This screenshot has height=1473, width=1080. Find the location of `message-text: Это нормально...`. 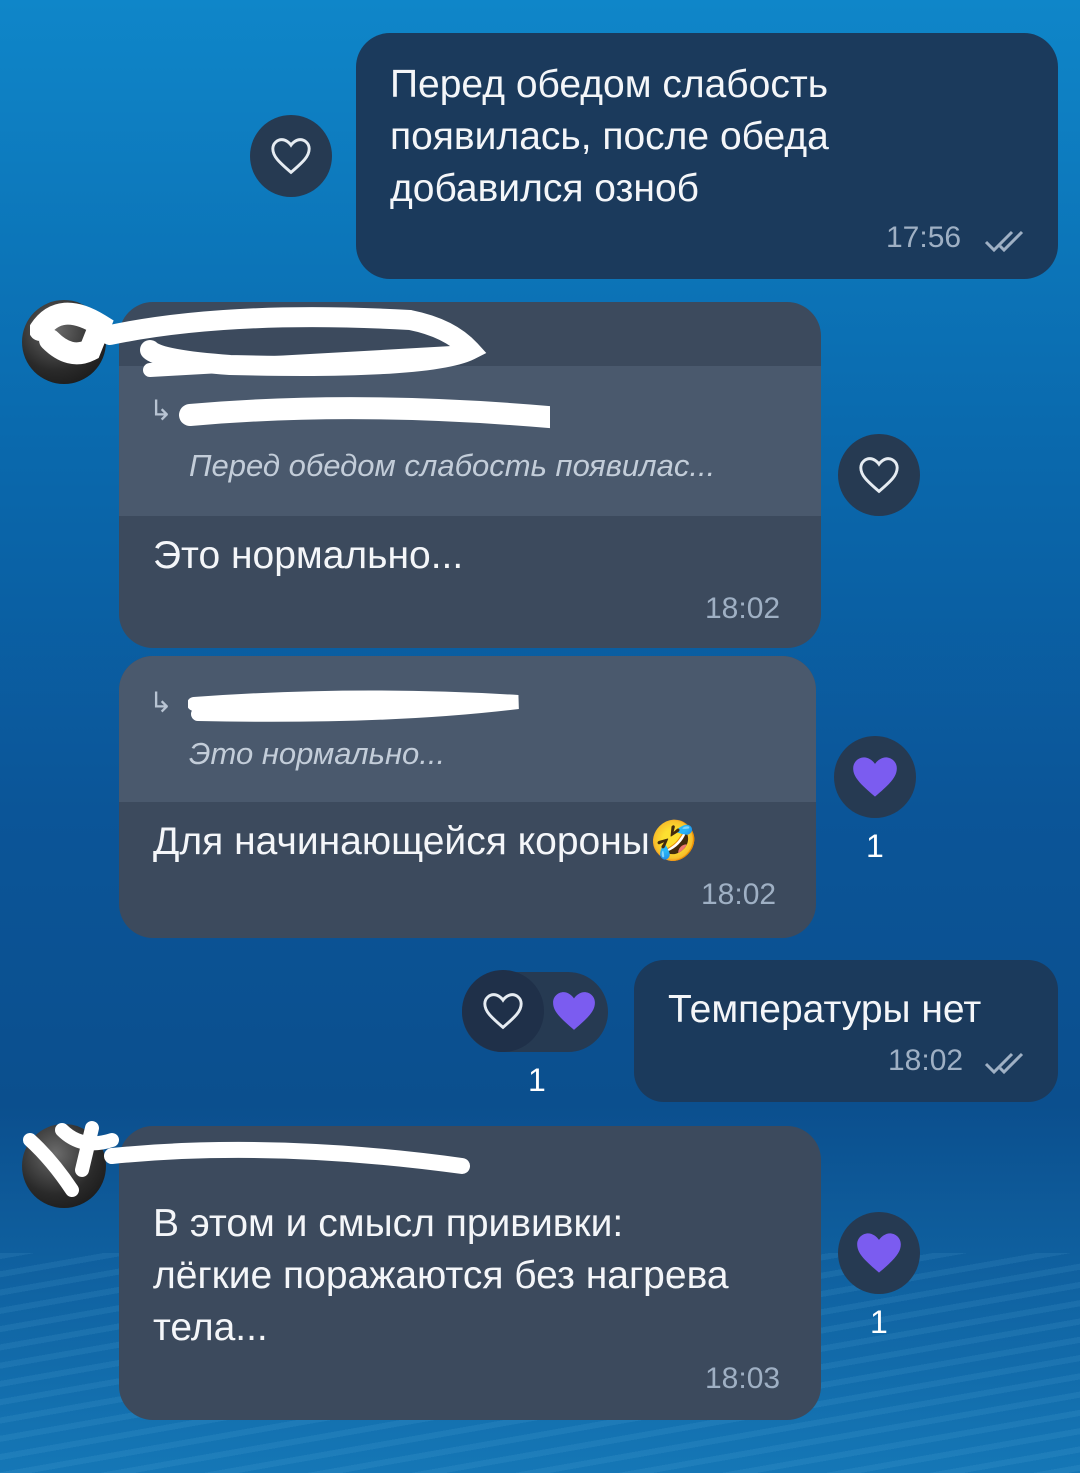

message-text: Это нормально... is located at coordinates (308, 555).